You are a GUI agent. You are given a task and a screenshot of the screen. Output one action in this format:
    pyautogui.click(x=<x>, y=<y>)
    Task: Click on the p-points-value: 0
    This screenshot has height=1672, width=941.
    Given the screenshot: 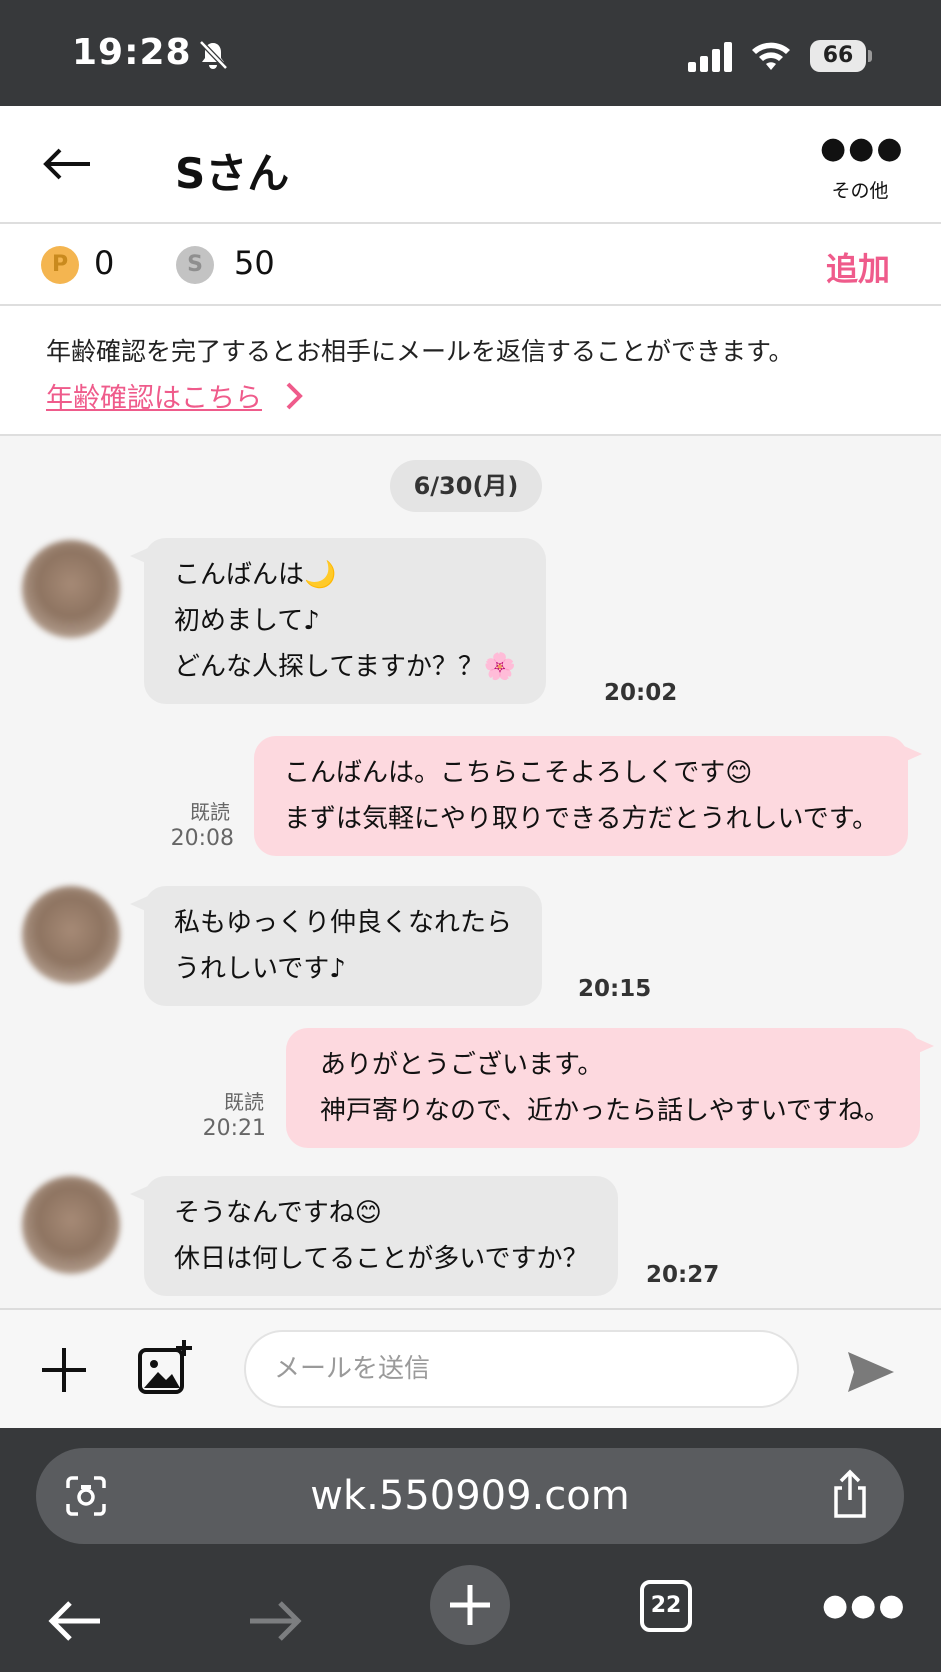 What is the action you would take?
    pyautogui.click(x=104, y=263)
    